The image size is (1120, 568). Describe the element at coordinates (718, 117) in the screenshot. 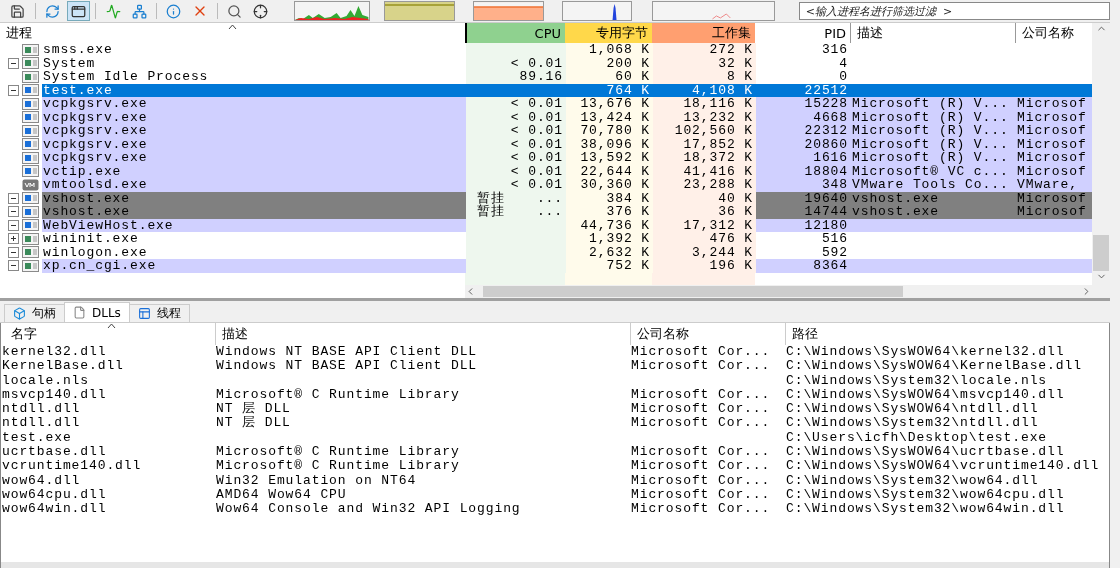

I see `working-set: 13,232 K` at that location.